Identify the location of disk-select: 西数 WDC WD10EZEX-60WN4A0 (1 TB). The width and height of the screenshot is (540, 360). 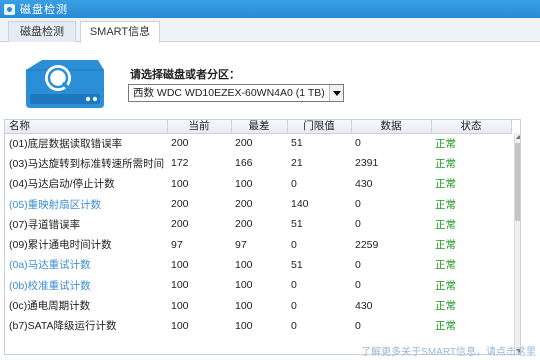
(236, 93).